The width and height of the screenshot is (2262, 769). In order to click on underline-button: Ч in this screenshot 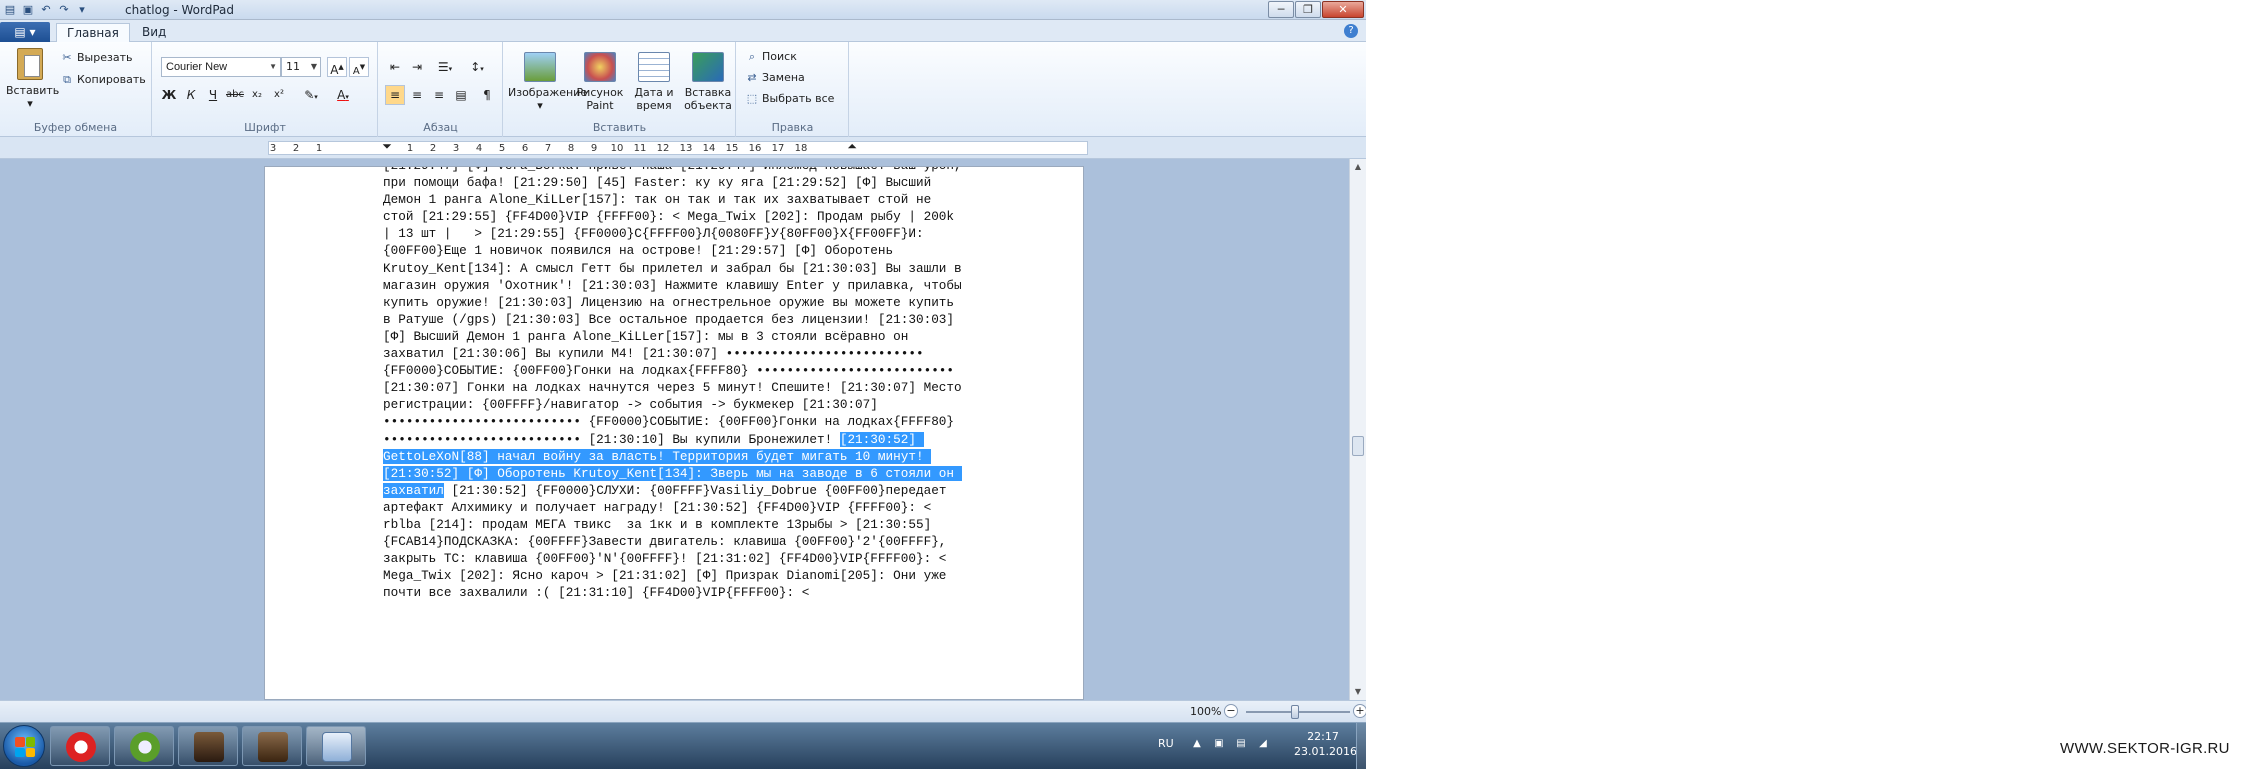, I will do `click(213, 95)`.